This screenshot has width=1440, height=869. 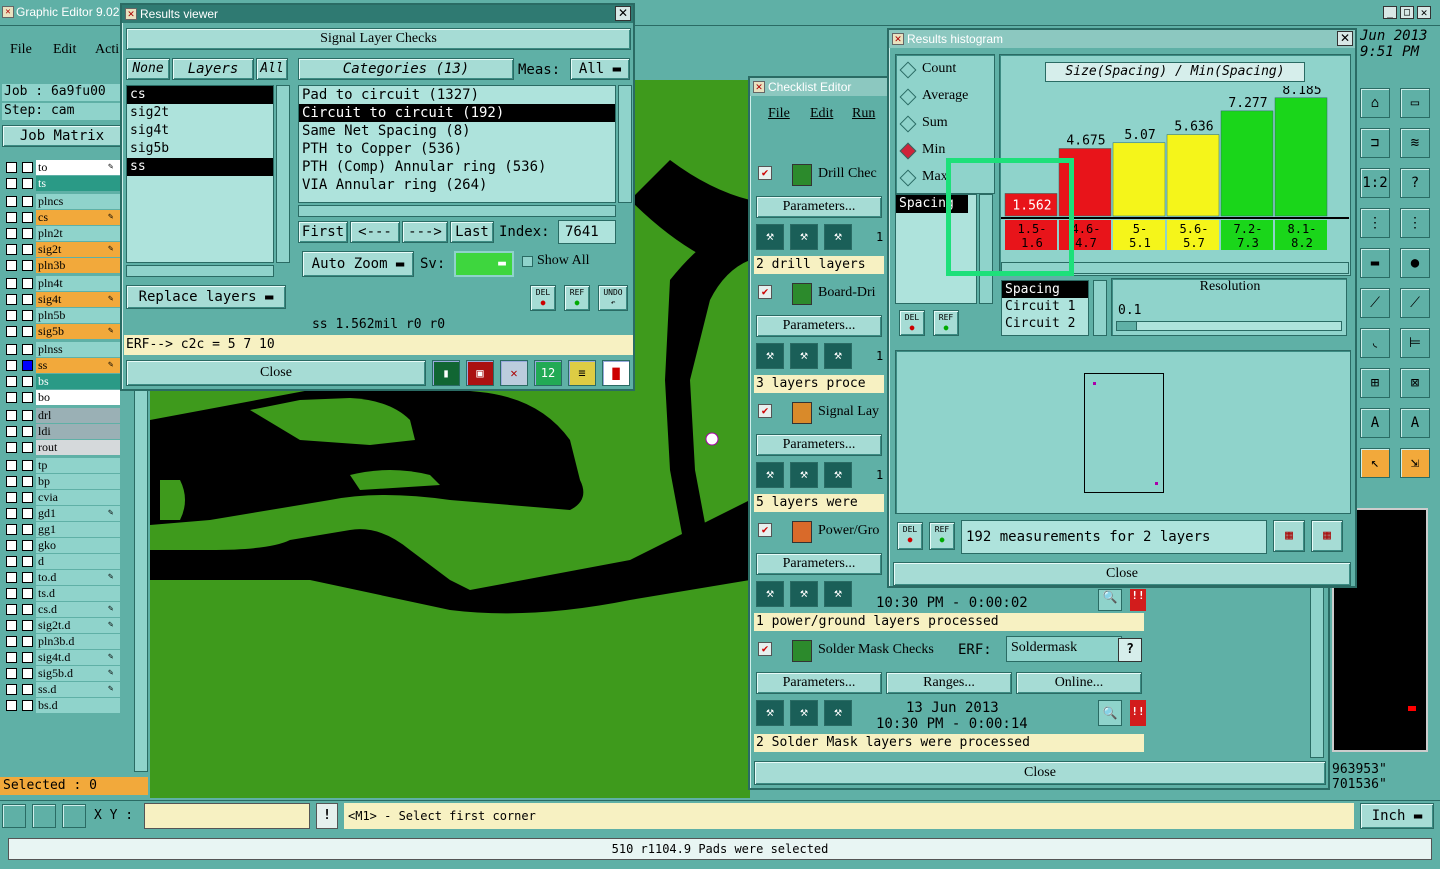 I want to click on layer-row-ss-d: ss.d ✎, so click(x=75, y=689).